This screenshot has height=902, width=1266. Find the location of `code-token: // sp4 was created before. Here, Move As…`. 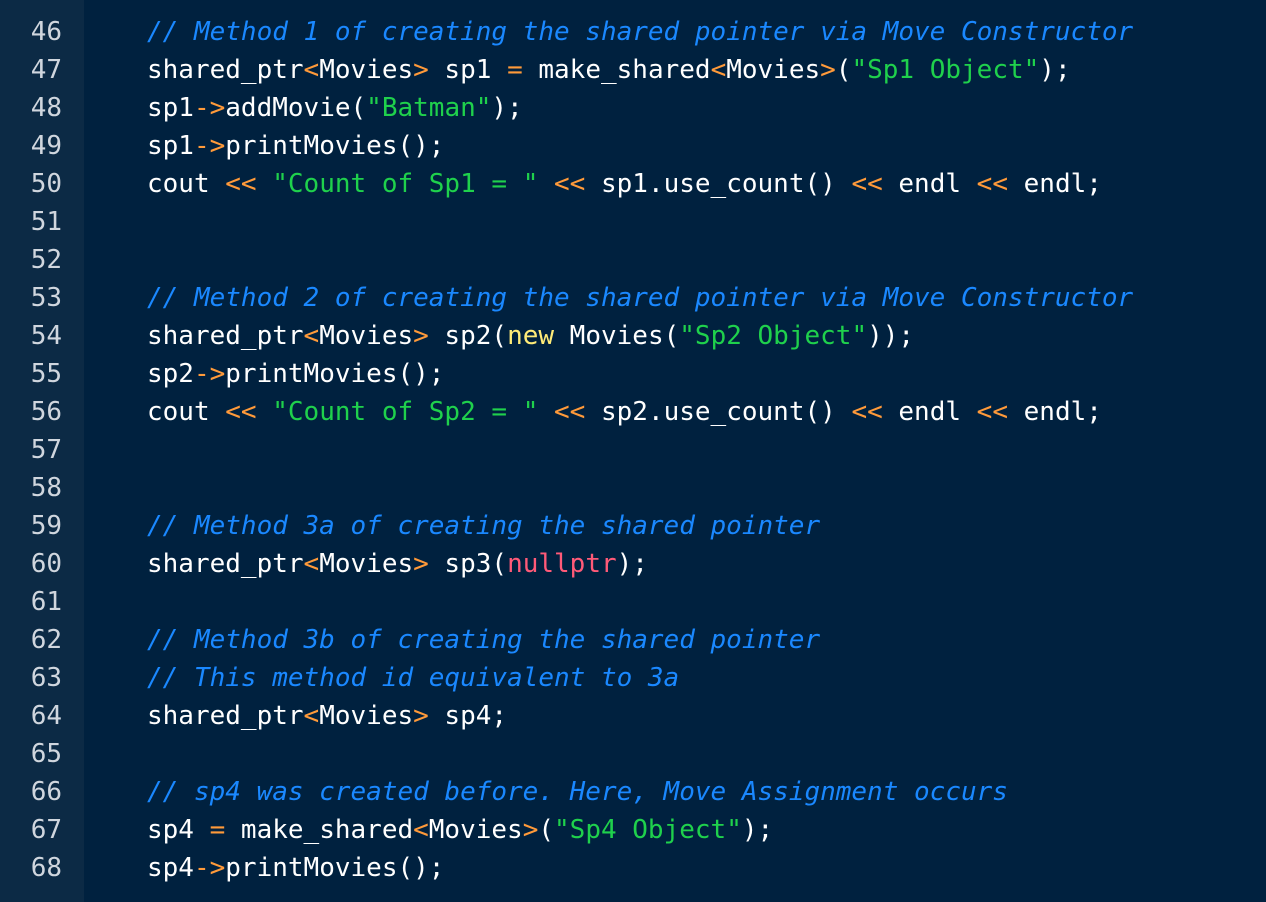

code-token: // sp4 was created before. Here, Move As… is located at coordinates (577, 792).